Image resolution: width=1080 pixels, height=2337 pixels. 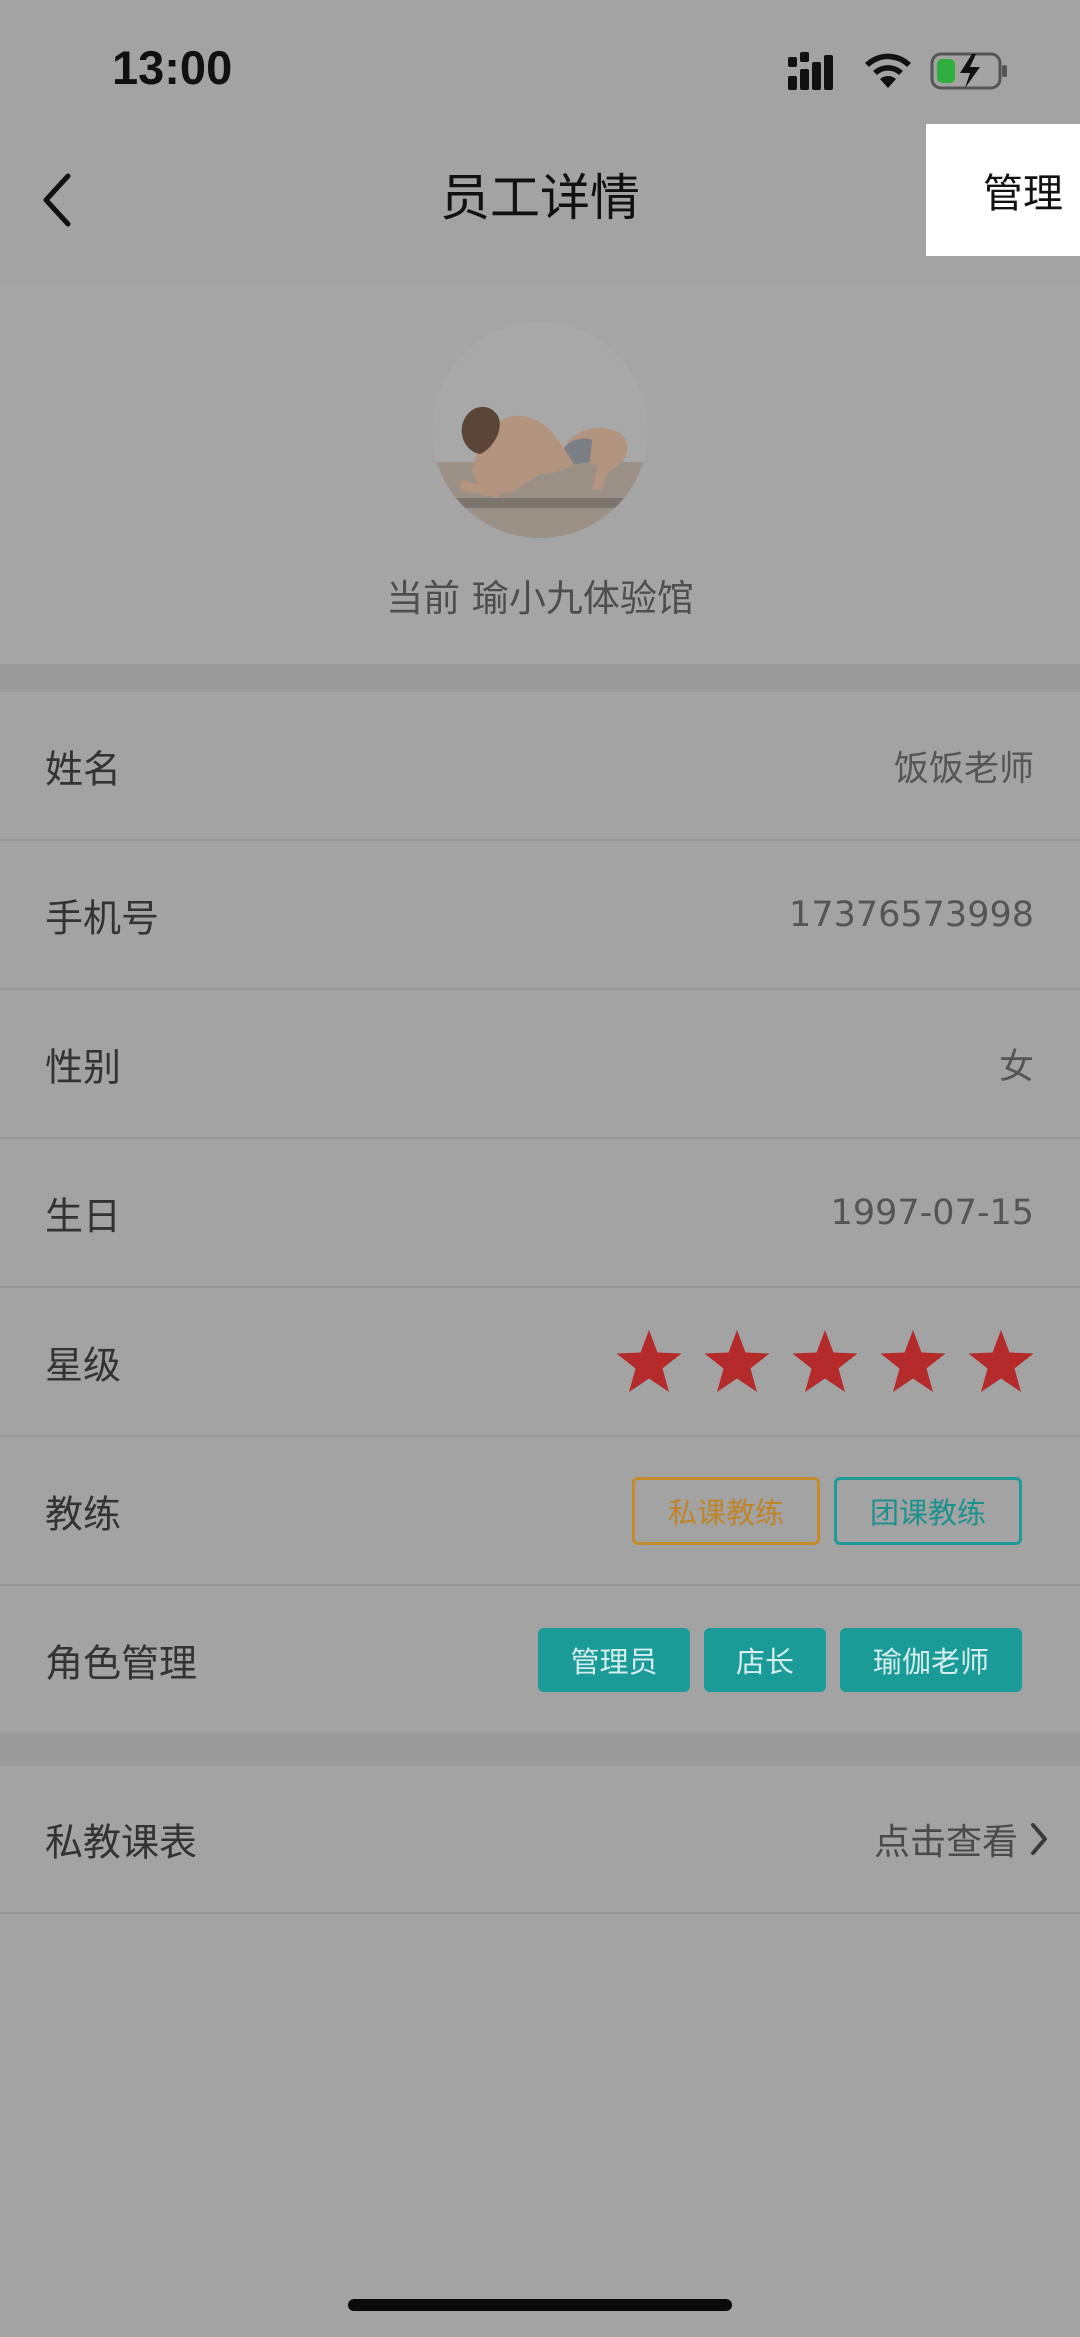 I want to click on gender-label: 性别, so click(x=83, y=1067).